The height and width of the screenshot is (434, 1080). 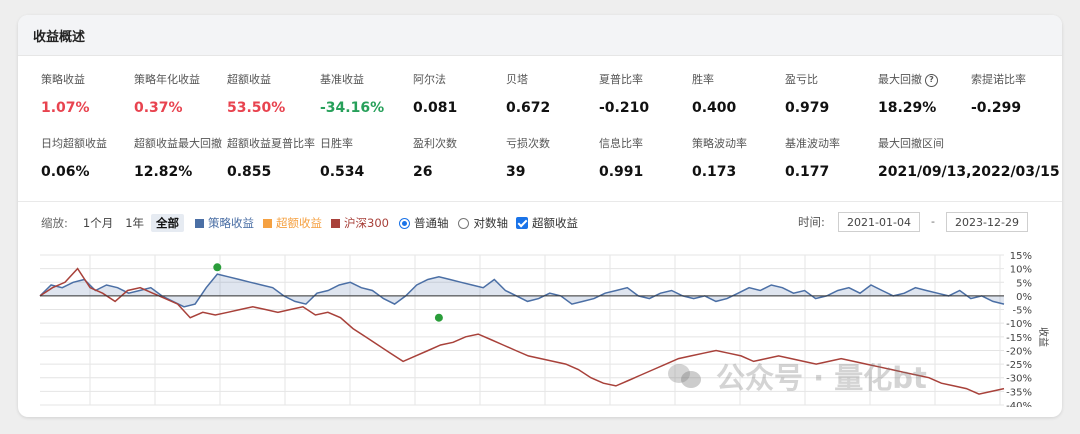 I want to click on metric-metrics_row2-6: 信息比率 0.991, so click(x=645, y=165).